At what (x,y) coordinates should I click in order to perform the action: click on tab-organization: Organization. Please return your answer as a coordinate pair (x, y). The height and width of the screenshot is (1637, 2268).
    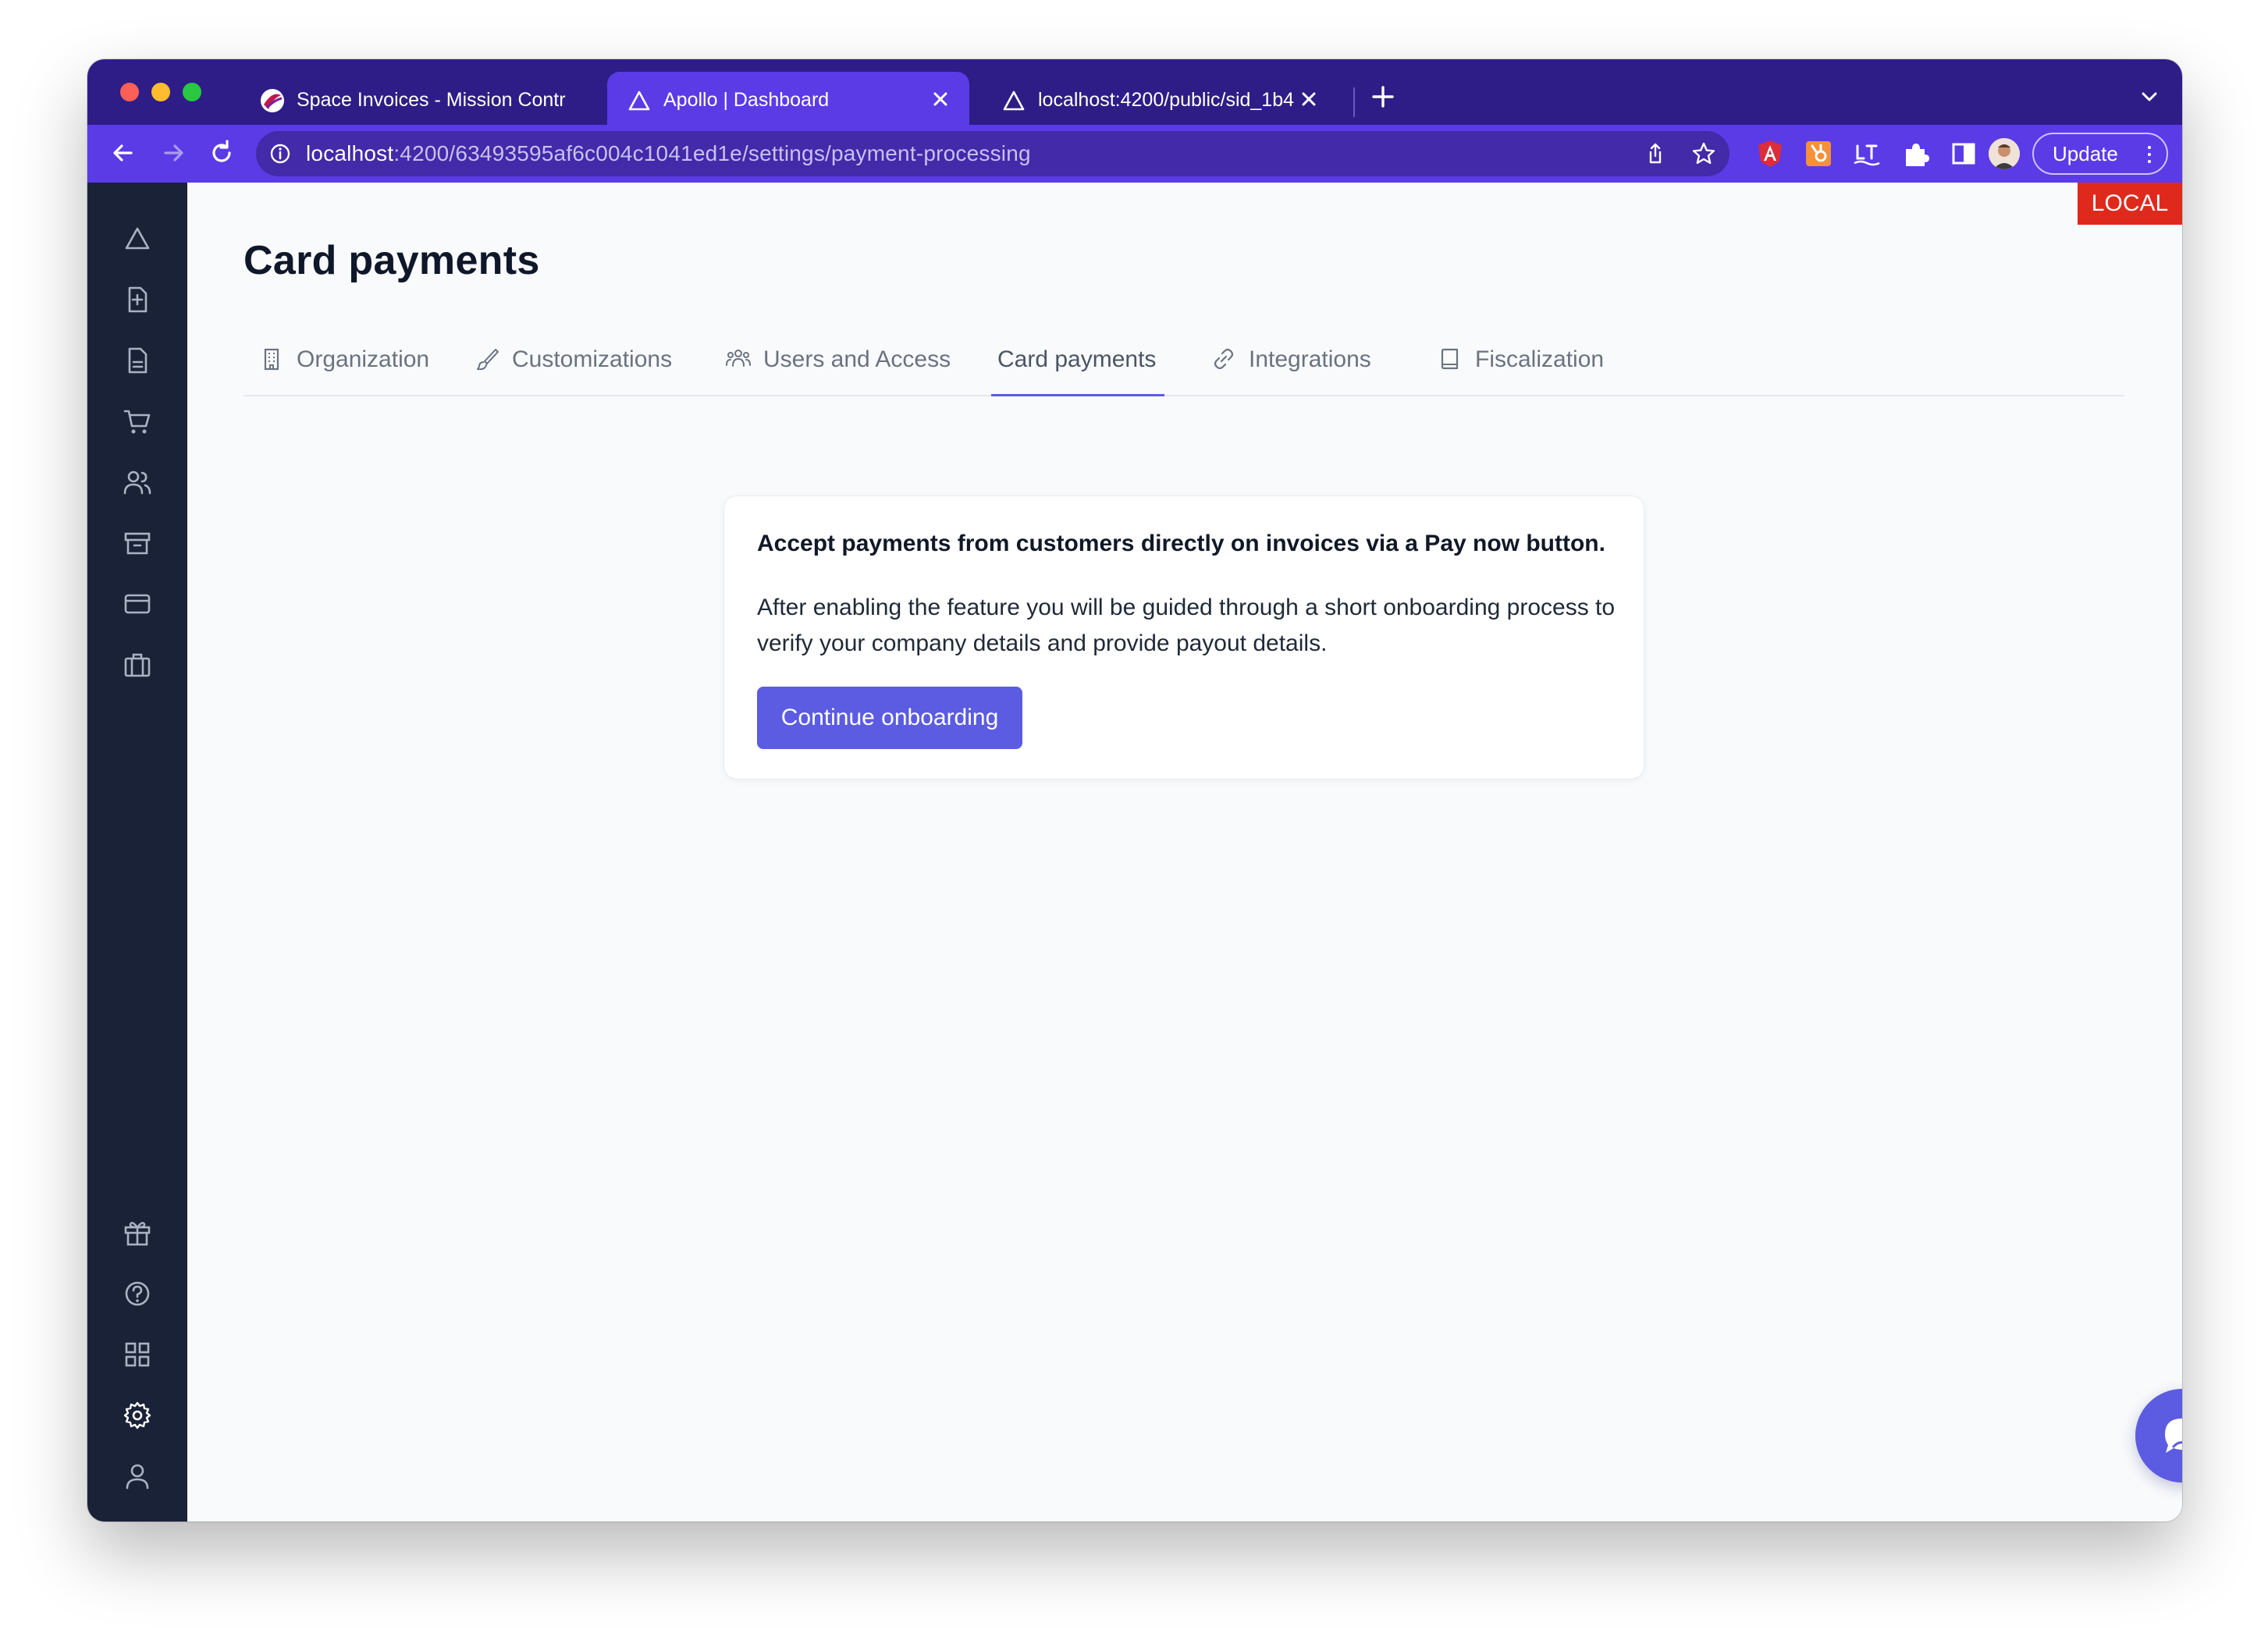
    Looking at the image, I should click on (345, 365).